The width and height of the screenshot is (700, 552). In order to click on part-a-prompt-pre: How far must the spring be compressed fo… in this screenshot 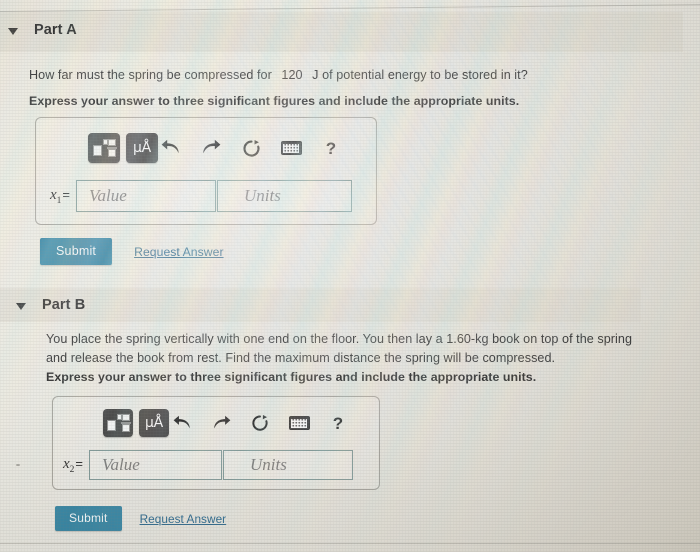, I will do `click(150, 75)`.